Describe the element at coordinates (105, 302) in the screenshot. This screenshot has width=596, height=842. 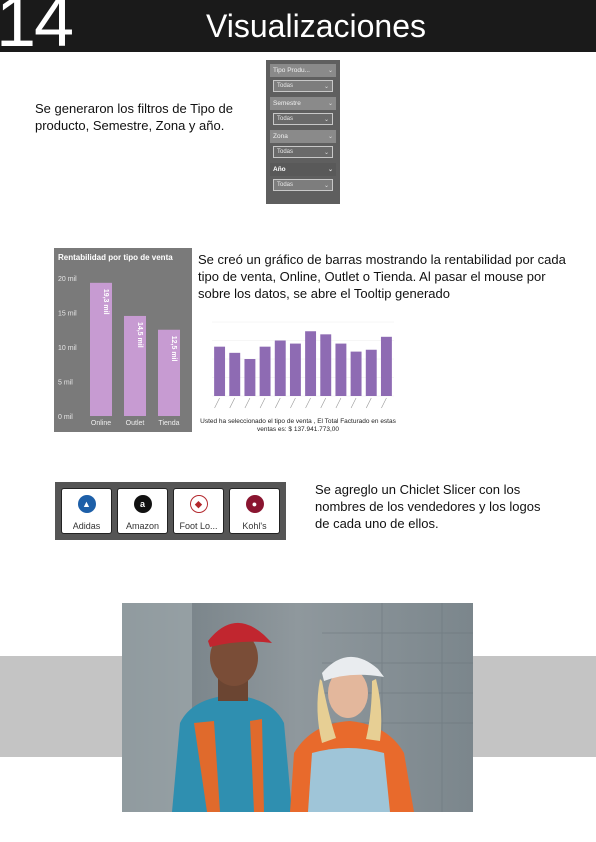
I see `bar-data-label: 19,3 mil` at that location.